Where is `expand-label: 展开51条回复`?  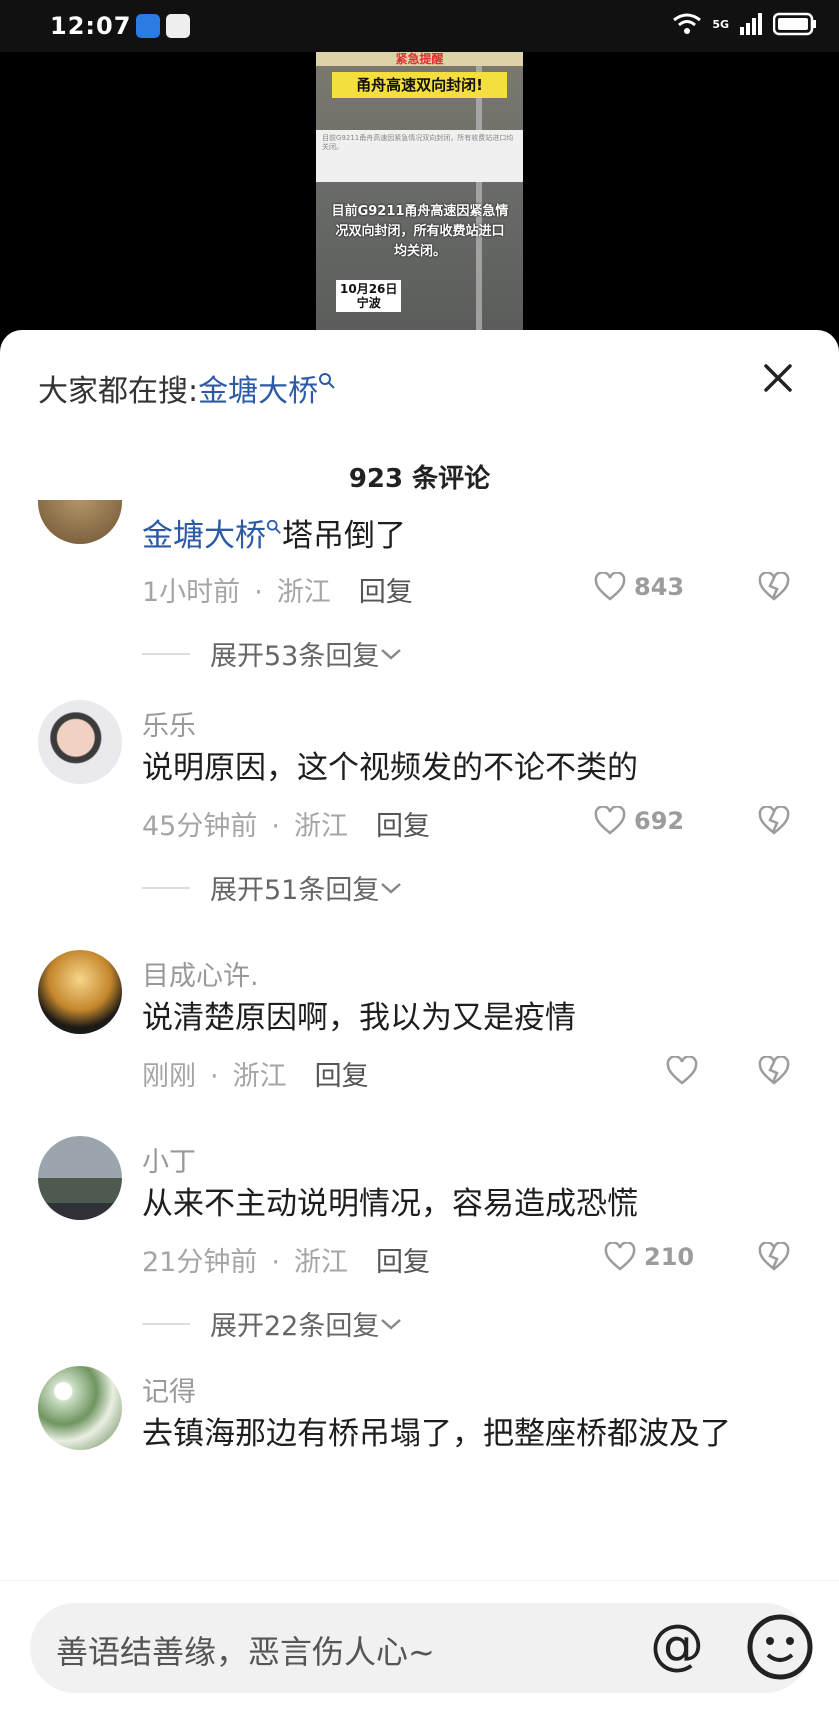
expand-label: 展开51条回复 is located at coordinates (295, 890).